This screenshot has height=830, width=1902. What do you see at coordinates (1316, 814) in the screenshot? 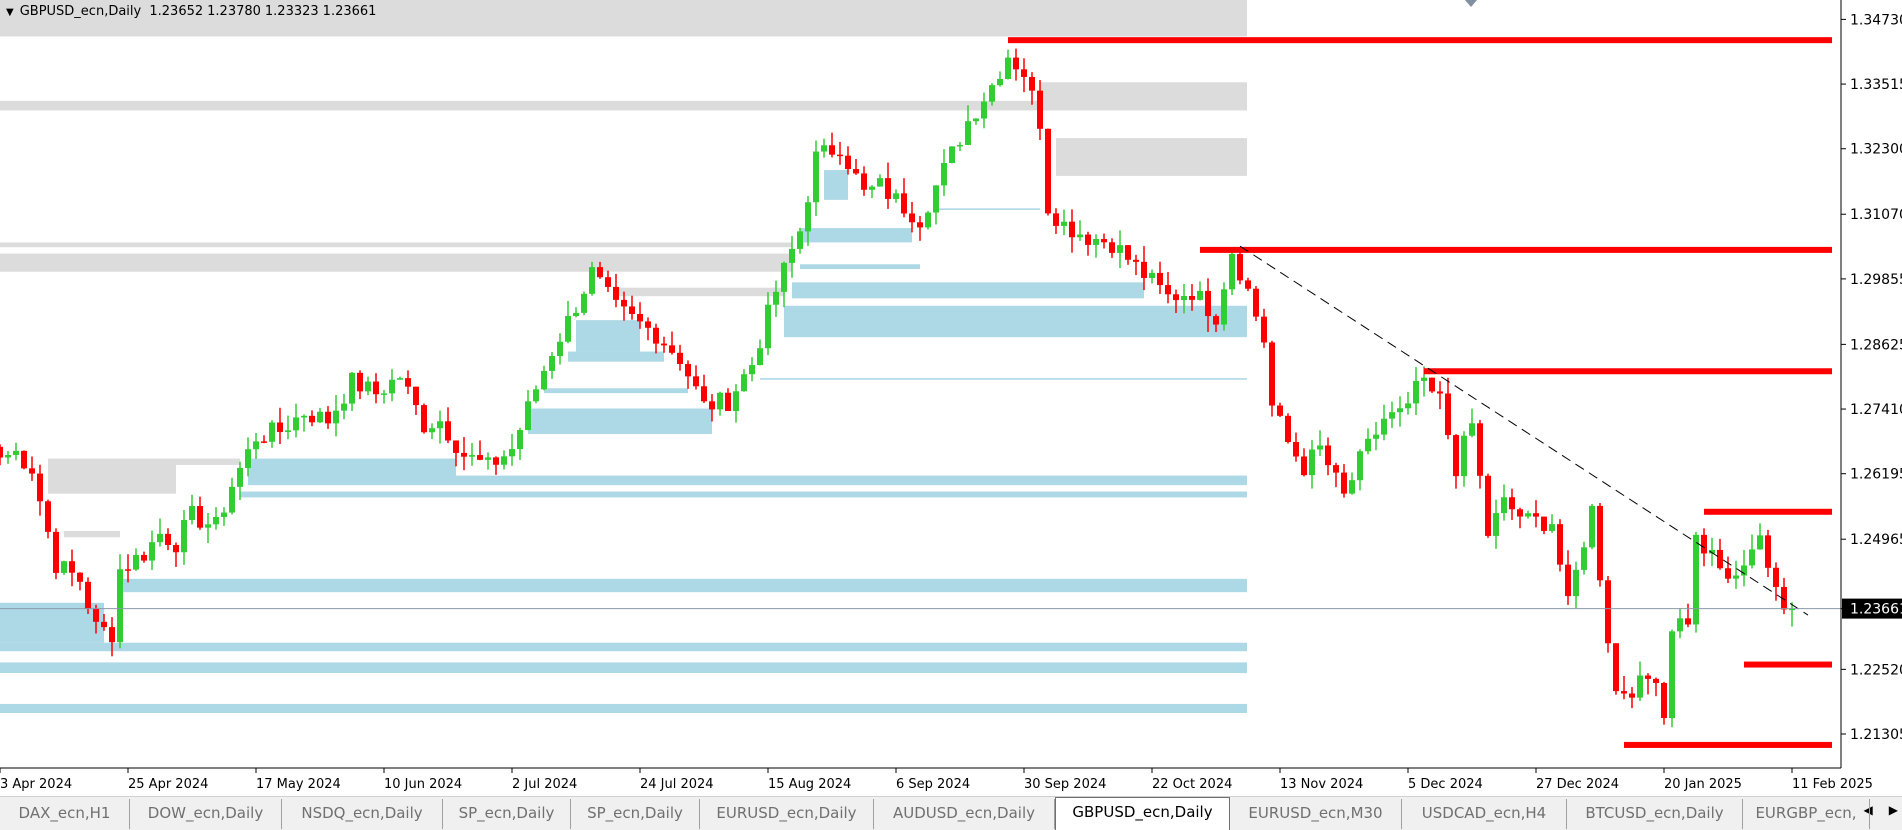
I see `tab-eurusd-ecn-m30: EURUSD_ecn,M30` at bounding box center [1316, 814].